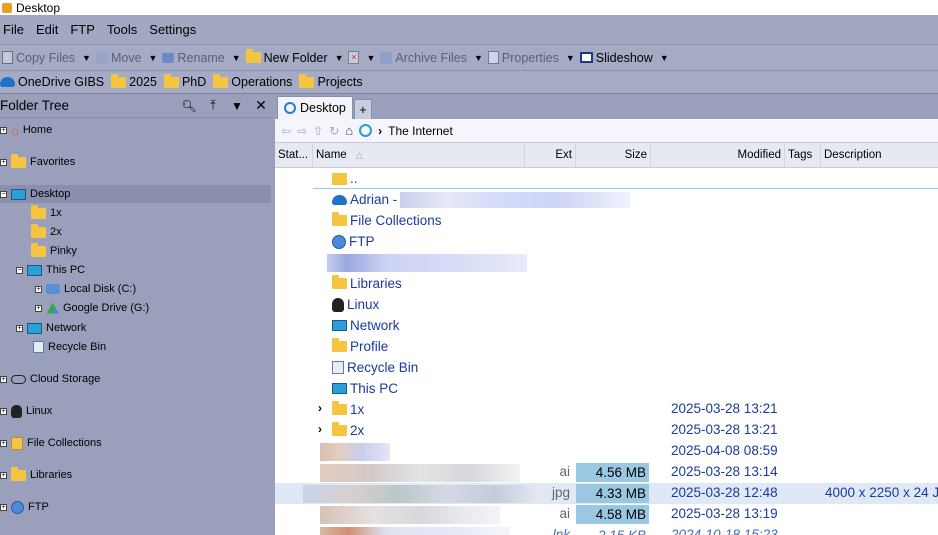 The image size is (938, 535). Describe the element at coordinates (606, 178) in the screenshot. I see `list-item: ..` at that location.